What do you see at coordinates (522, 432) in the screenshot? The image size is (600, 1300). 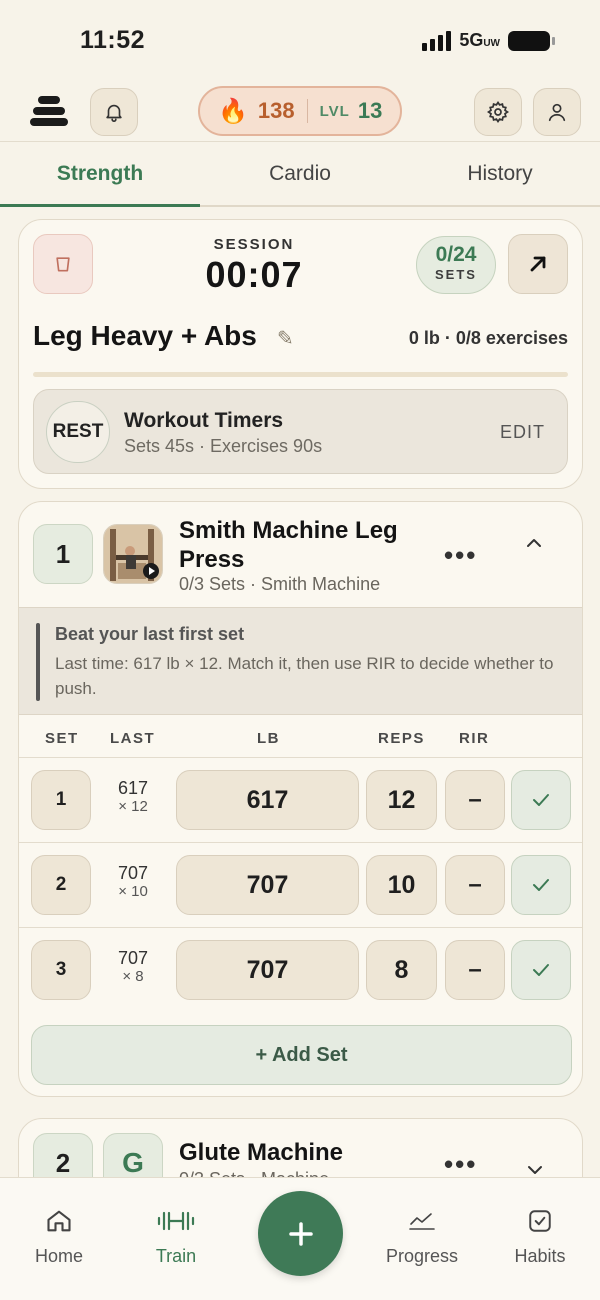 I see `edit-timers-button: EDIT` at bounding box center [522, 432].